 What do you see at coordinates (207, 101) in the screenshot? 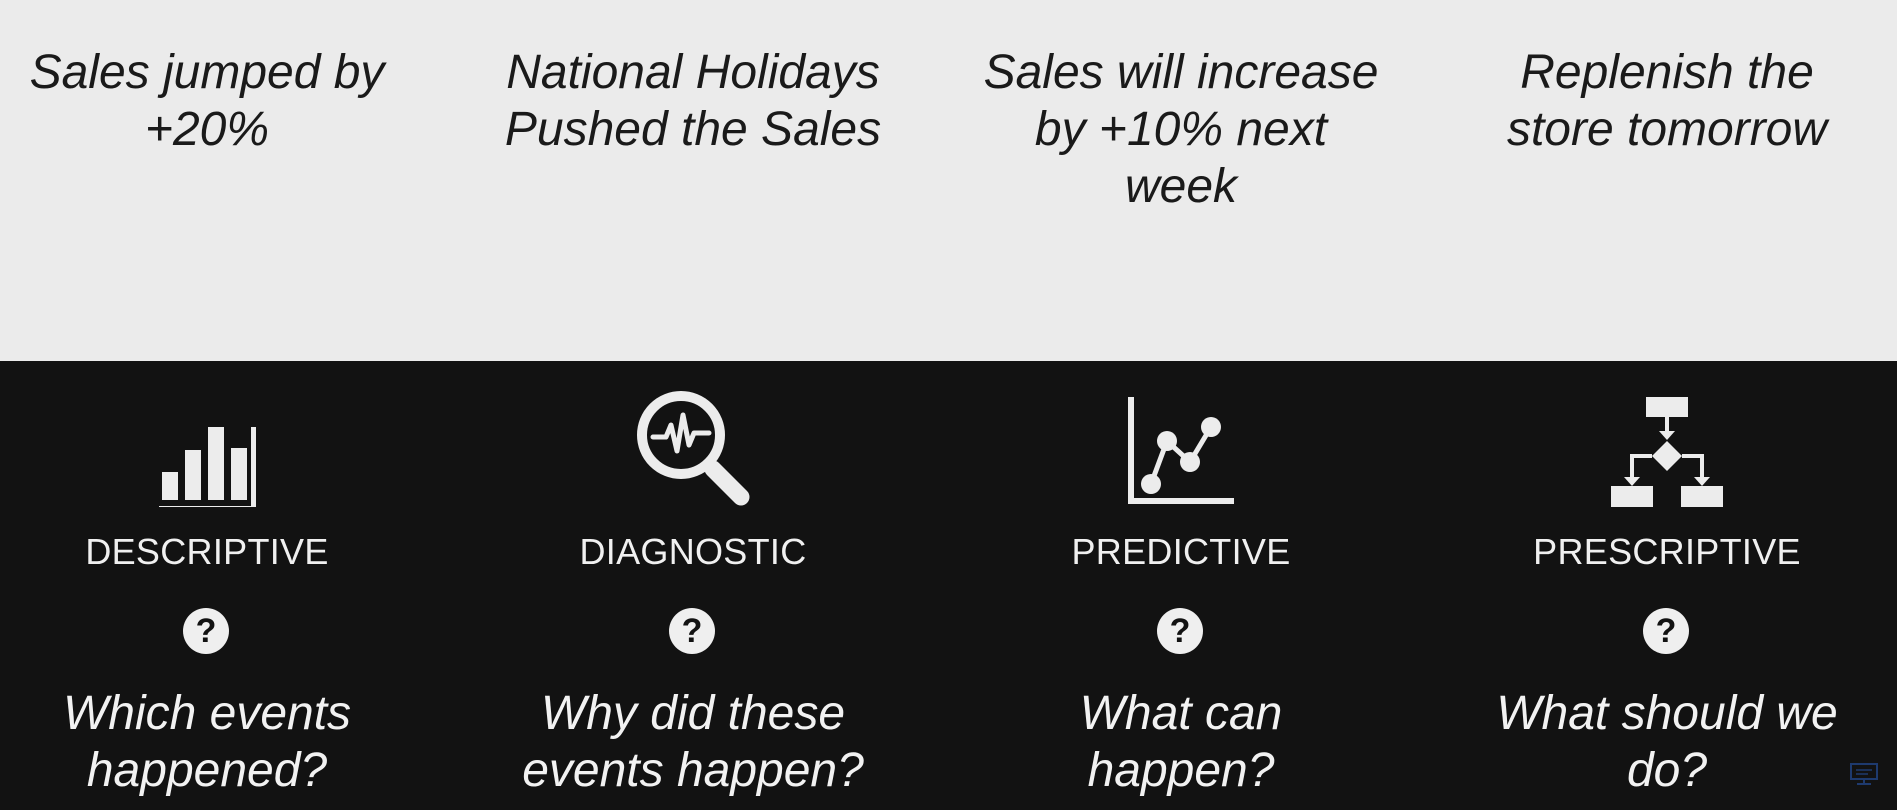
I see `answer-text-descriptive: Sales jumped by +20%` at bounding box center [207, 101].